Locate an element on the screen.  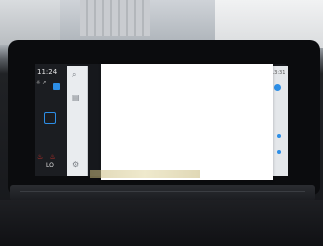
map-time-text: 13:31 is located at coordinates (278, 73).